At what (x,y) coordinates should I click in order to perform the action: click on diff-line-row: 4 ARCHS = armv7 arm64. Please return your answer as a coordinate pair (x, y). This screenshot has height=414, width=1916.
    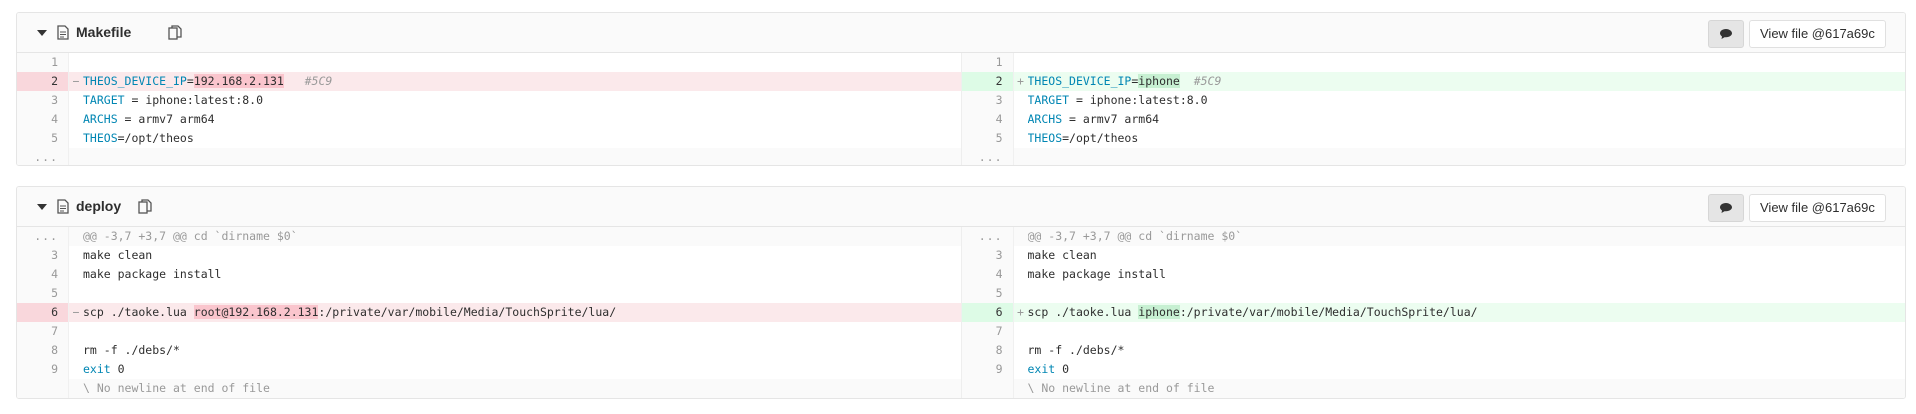
    Looking at the image, I should click on (1433, 119).